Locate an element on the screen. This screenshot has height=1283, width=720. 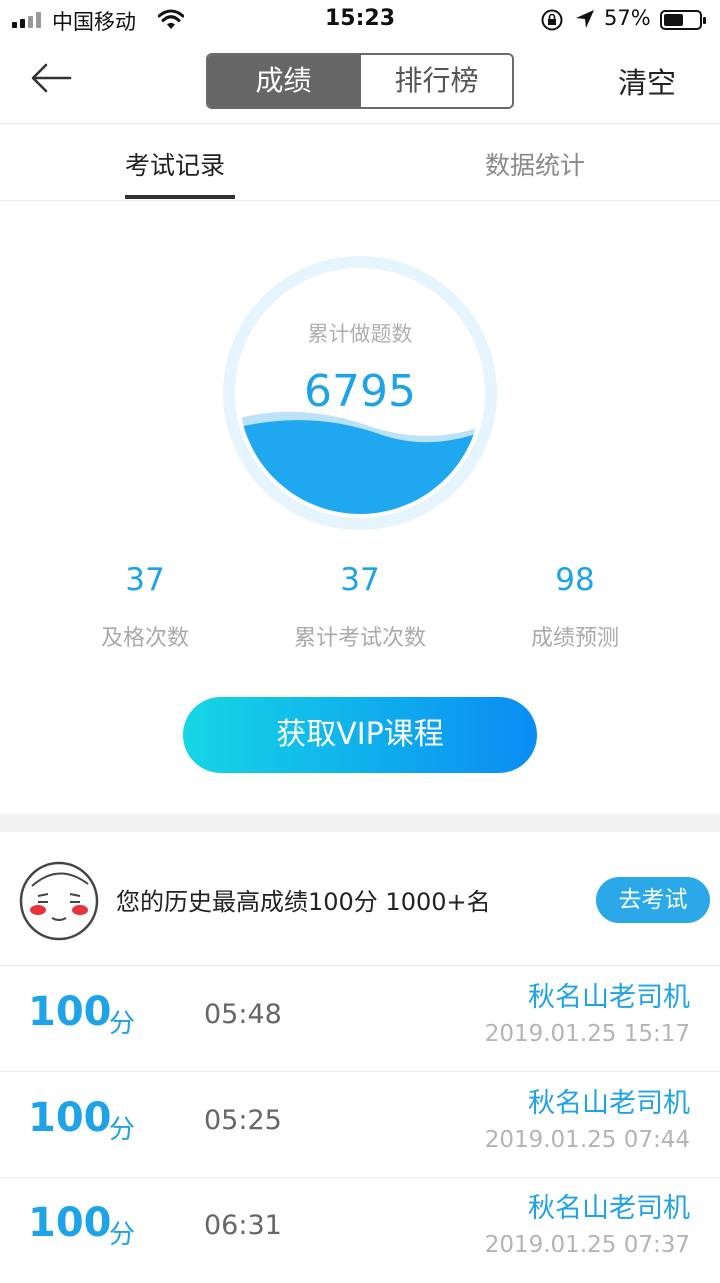
exam-record-row: 100 分 05:48 秋名山老司机 2019.01.25 15:17 is located at coordinates (360, 1019).